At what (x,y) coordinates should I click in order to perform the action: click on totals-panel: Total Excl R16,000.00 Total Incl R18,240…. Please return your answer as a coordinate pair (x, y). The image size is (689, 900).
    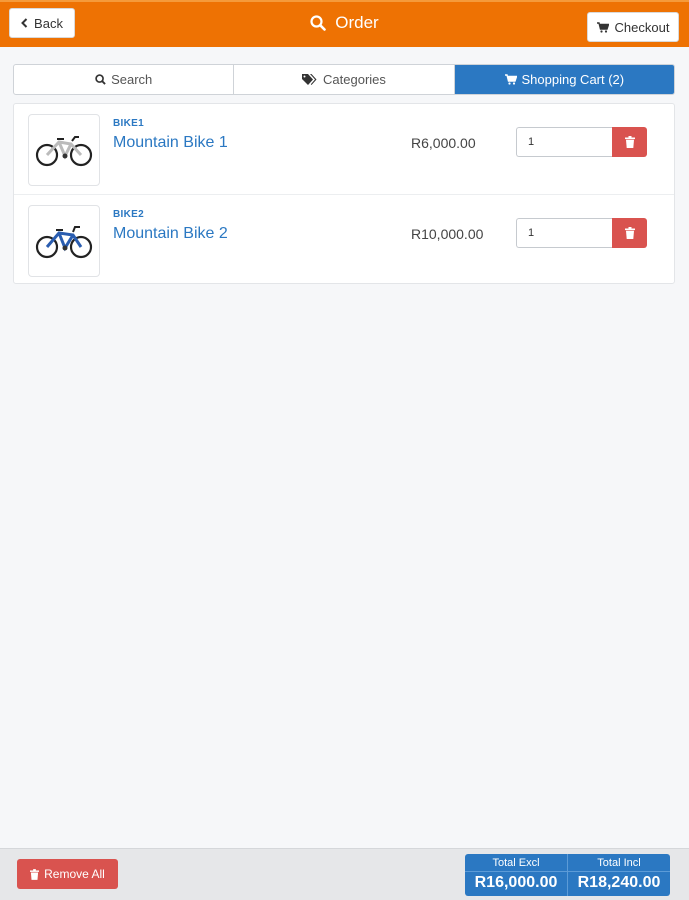
    Looking at the image, I should click on (567, 875).